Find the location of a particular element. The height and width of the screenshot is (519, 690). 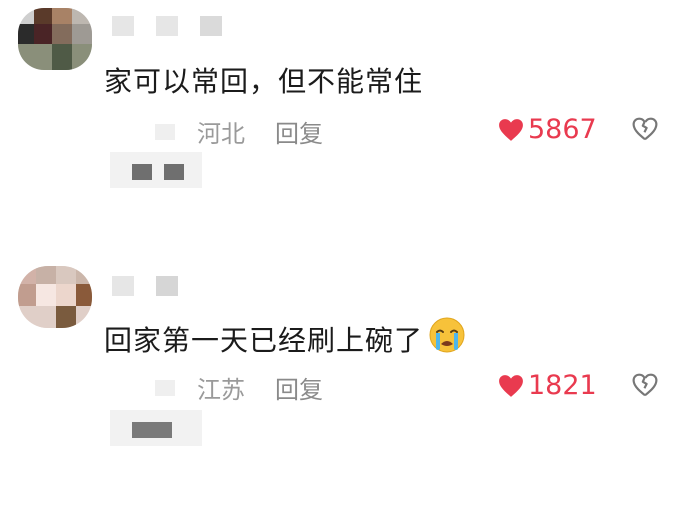

like-count: 1821 is located at coordinates (562, 385).